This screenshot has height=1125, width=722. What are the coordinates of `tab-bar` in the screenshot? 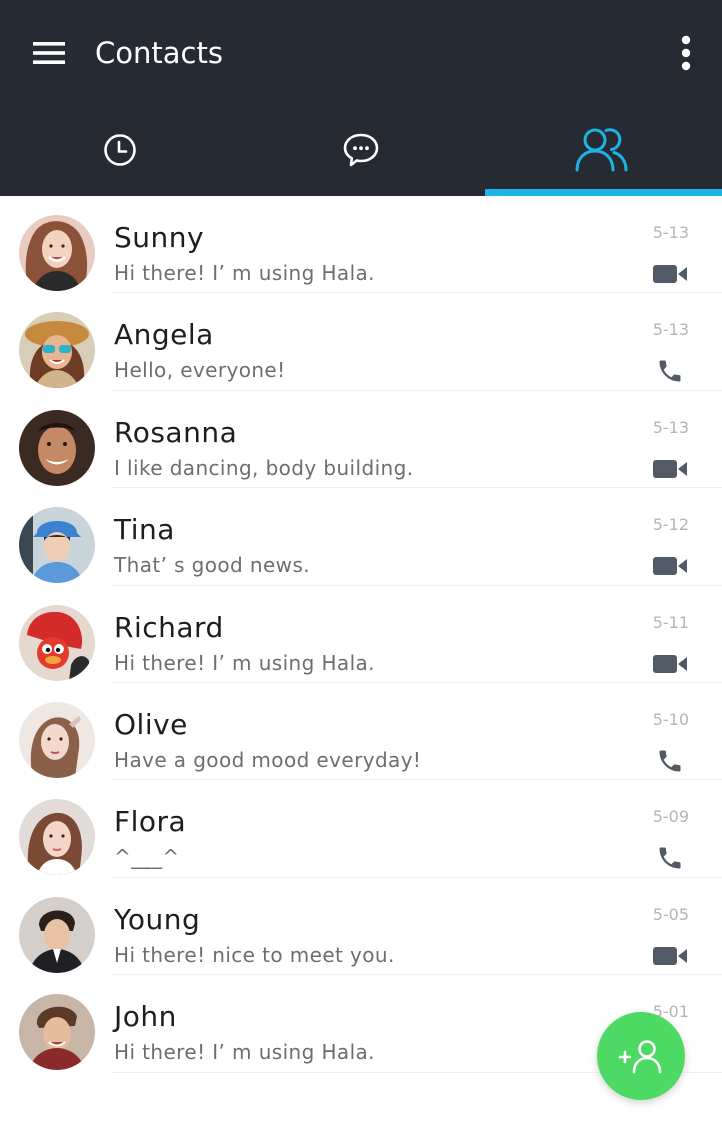 It's located at (361, 150).